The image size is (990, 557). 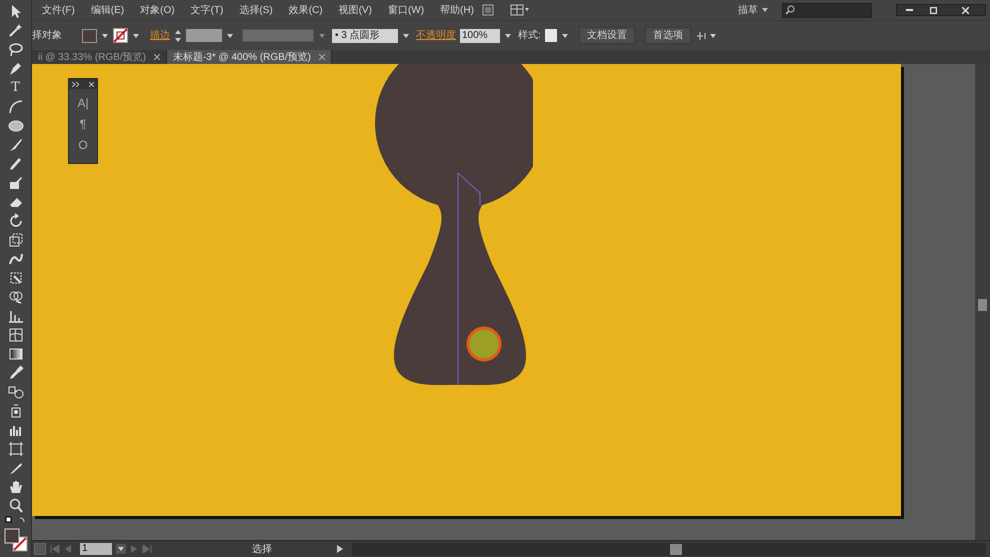 I want to click on menu-item: 文件(F), so click(x=58, y=10).